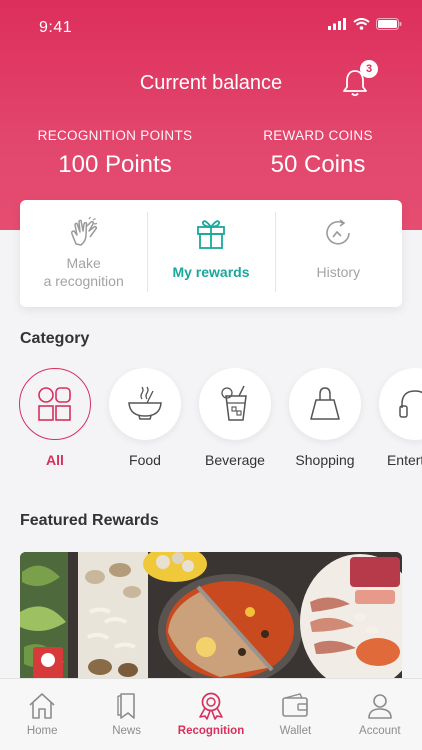 Image resolution: width=422 pixels, height=750 pixels. I want to click on category-title: Category, so click(55, 338).